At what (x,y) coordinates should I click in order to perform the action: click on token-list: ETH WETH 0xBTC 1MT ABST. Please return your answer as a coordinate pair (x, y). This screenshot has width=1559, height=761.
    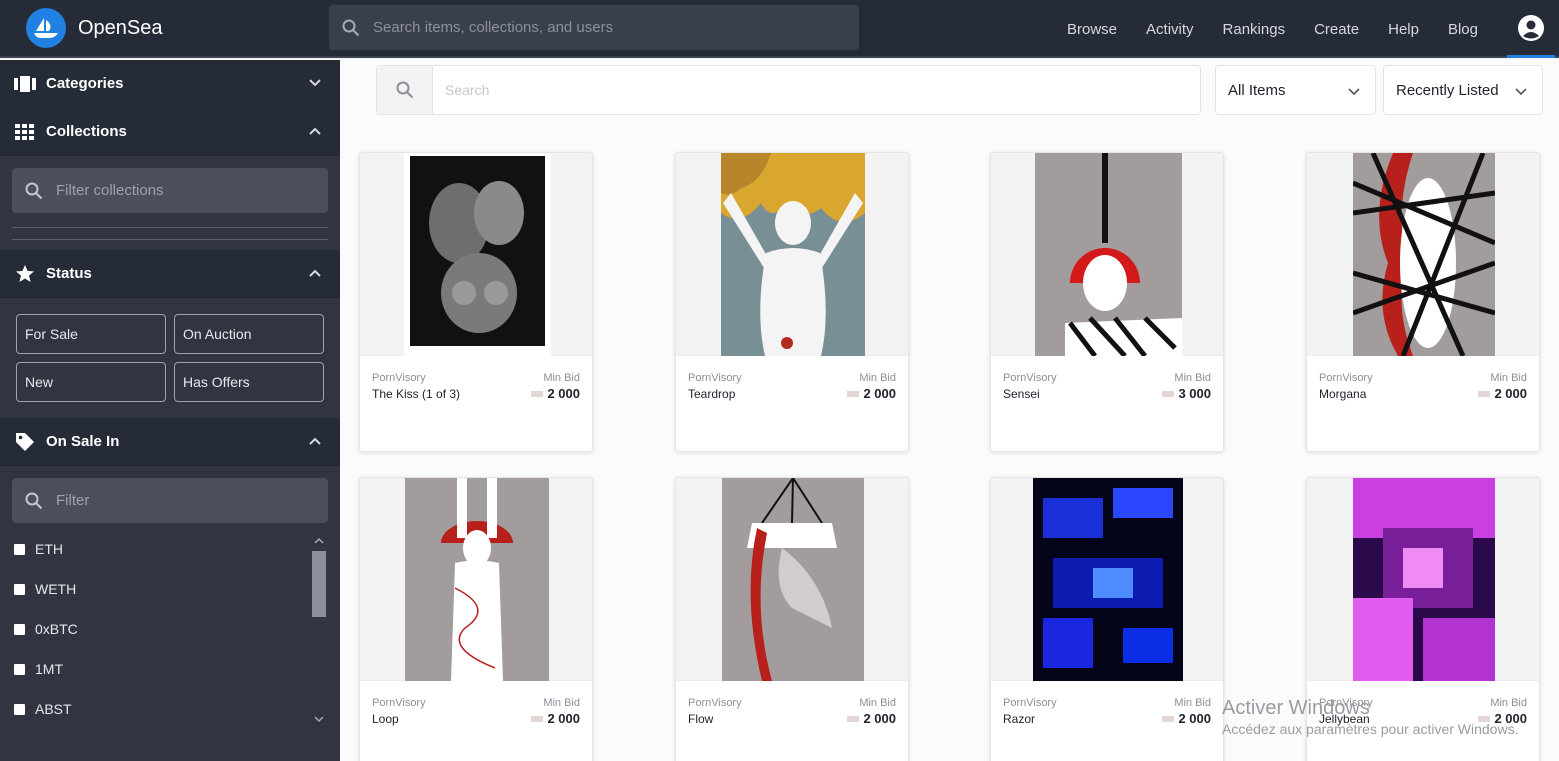
    Looking at the image, I should click on (170, 629).